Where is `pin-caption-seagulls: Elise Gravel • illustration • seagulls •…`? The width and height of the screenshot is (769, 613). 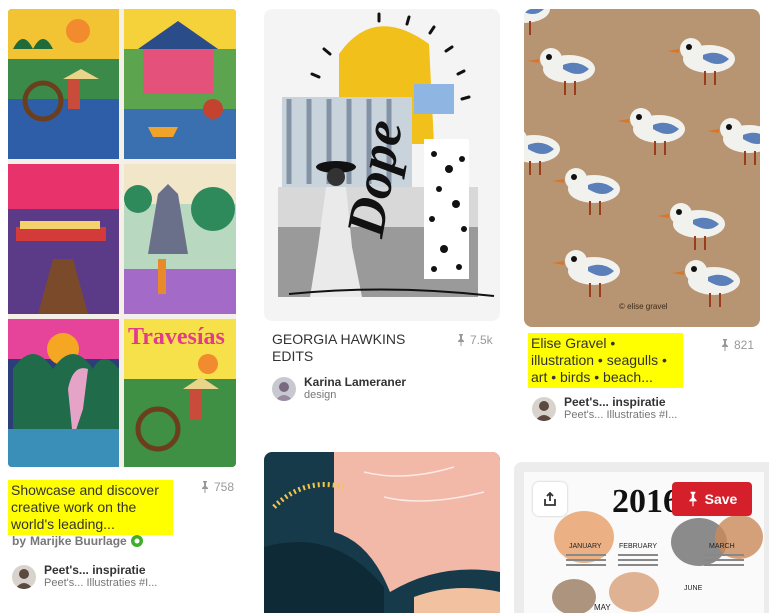 pin-caption-seagulls: Elise Gravel • illustration • seagulls •… is located at coordinates (605, 360).